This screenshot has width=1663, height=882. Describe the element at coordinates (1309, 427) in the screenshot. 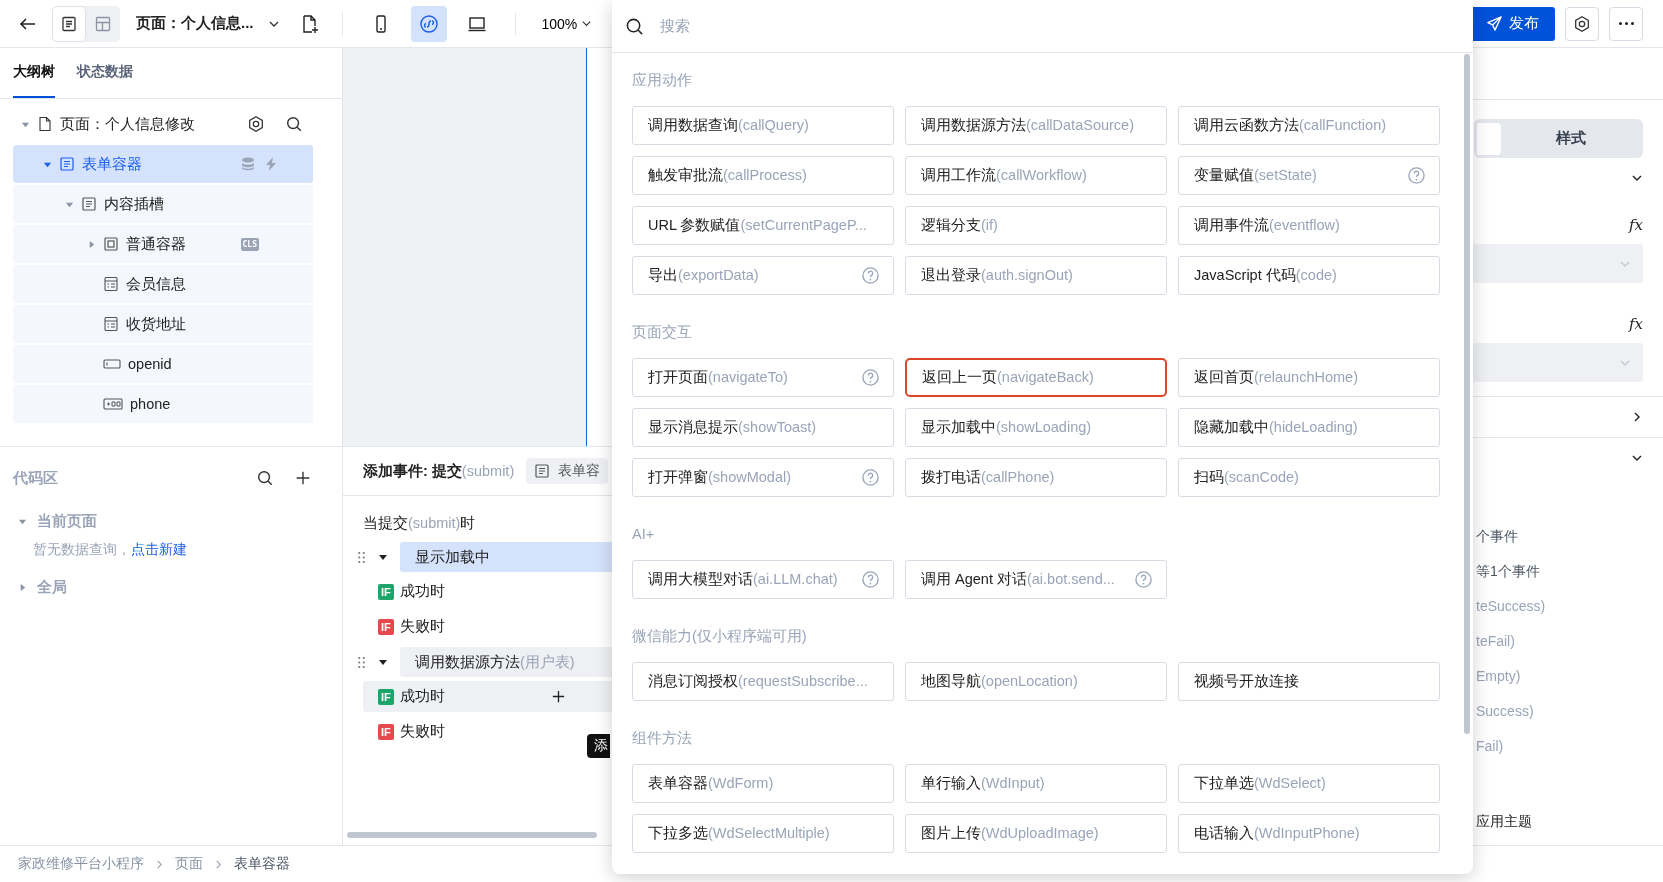

I see `action-option: 隐藏加载中(hideLoading)` at that location.